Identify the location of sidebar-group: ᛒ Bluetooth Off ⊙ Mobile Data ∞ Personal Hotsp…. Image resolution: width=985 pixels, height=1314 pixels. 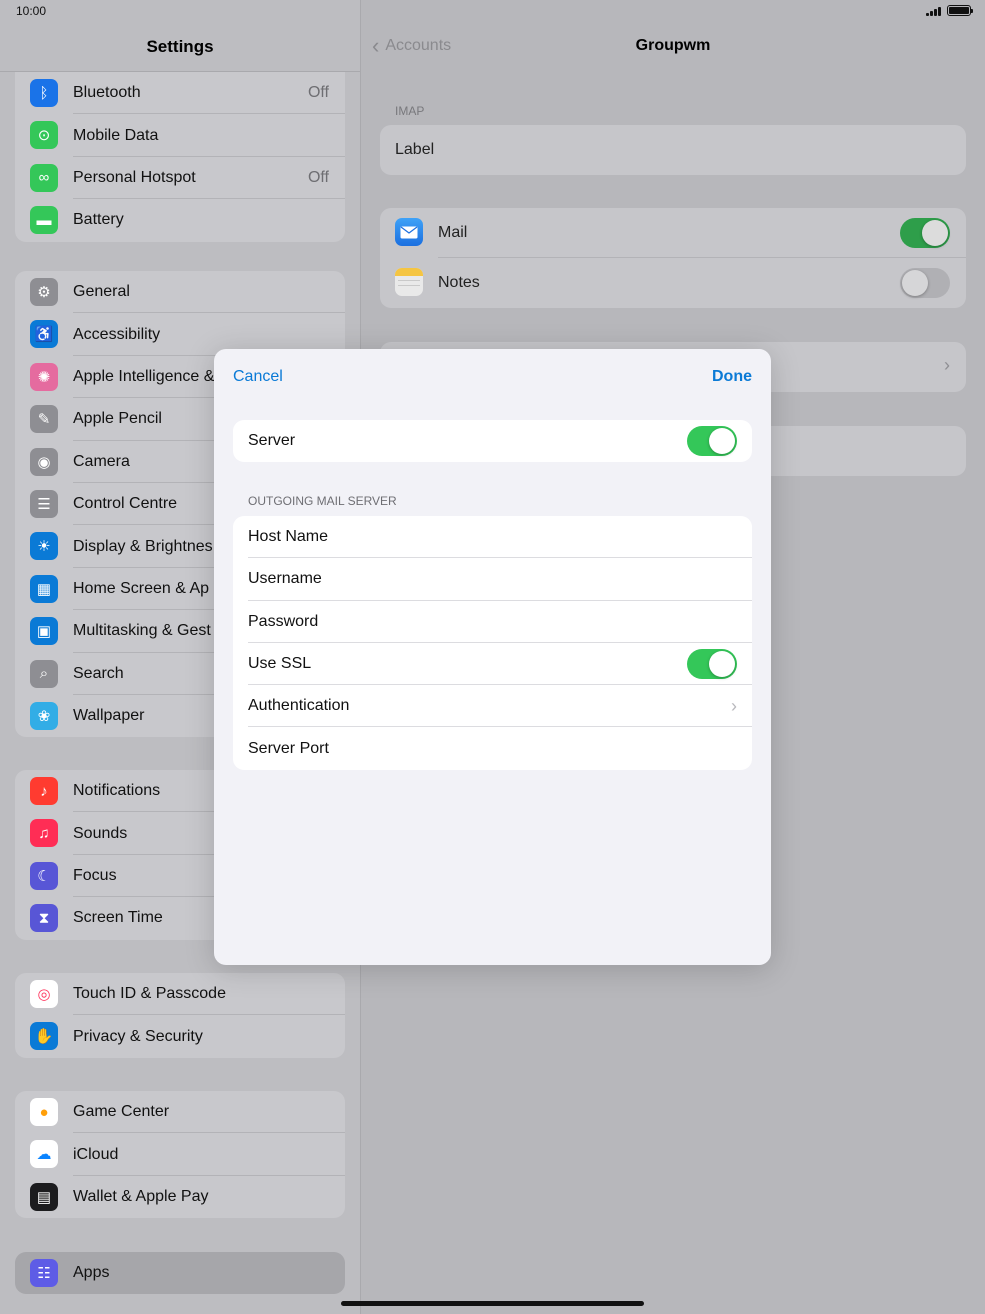
(180, 157).